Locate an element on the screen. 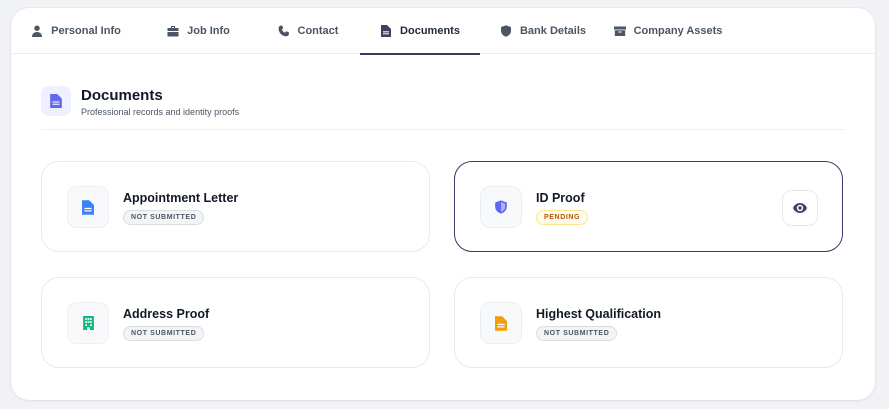 This screenshot has width=889, height=409. divider is located at coordinates (443, 129).